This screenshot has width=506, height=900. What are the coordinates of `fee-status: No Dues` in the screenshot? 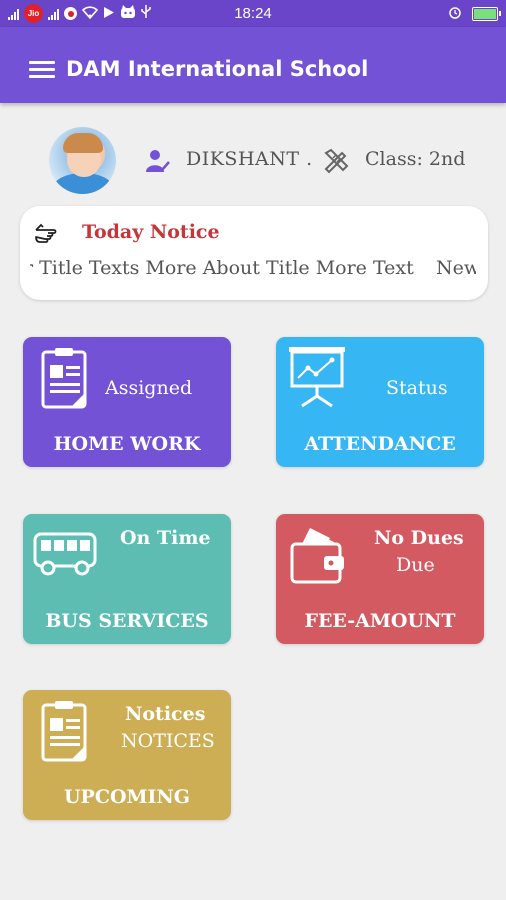 It's located at (419, 538).